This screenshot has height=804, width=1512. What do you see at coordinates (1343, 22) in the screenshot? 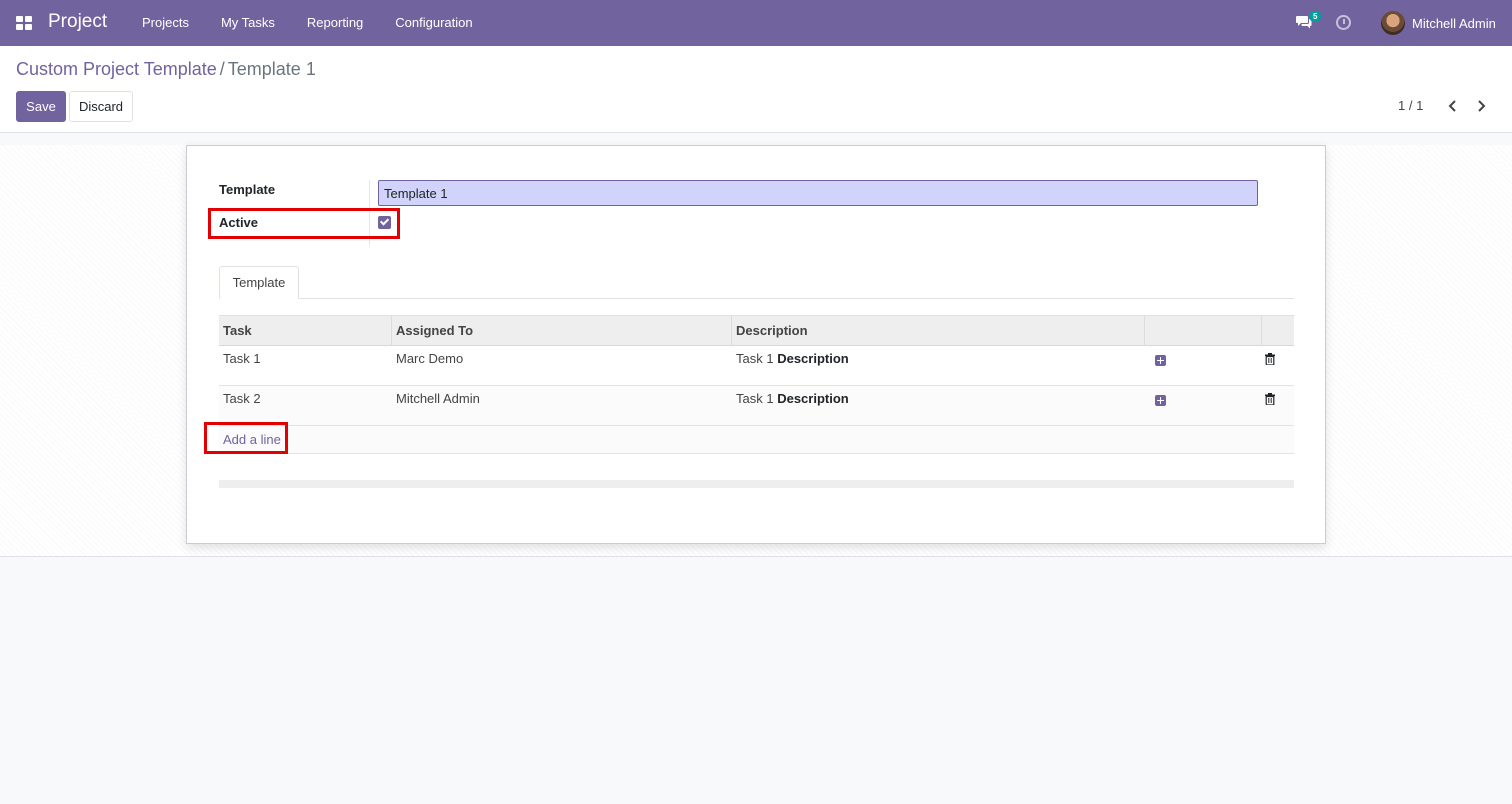
I see `activity-clock-icon` at bounding box center [1343, 22].